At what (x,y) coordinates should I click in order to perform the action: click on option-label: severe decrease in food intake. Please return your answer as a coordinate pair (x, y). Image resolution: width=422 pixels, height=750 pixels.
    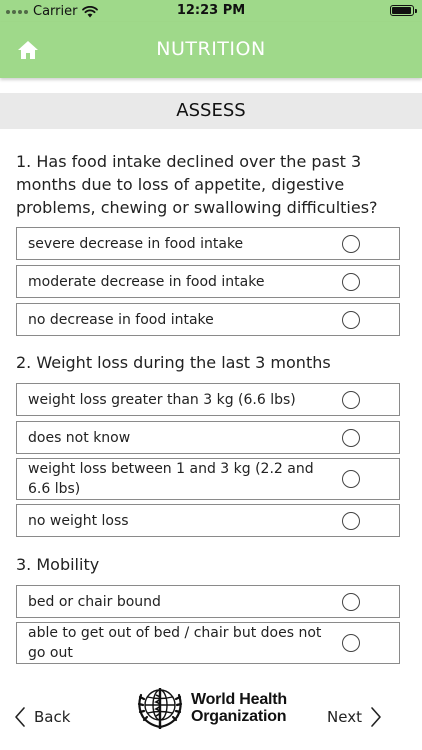
    Looking at the image, I should click on (136, 243).